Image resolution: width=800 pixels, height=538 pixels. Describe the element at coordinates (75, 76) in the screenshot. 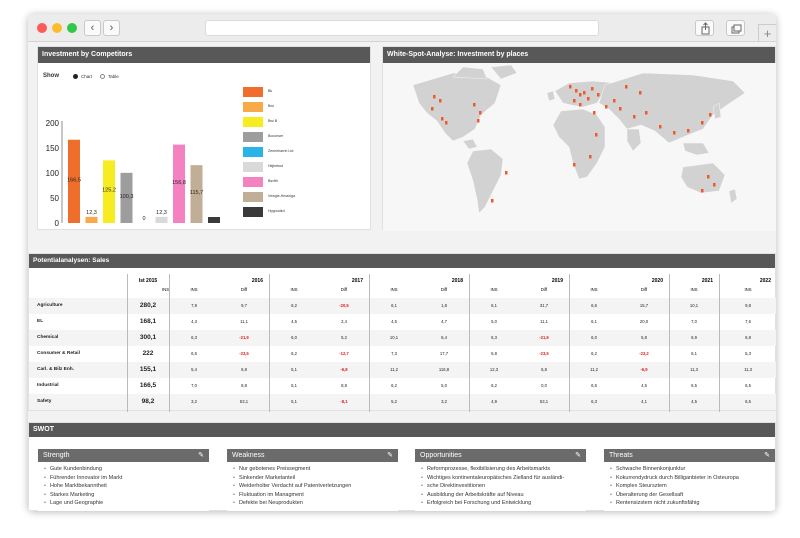

I see `chart-radio` at that location.